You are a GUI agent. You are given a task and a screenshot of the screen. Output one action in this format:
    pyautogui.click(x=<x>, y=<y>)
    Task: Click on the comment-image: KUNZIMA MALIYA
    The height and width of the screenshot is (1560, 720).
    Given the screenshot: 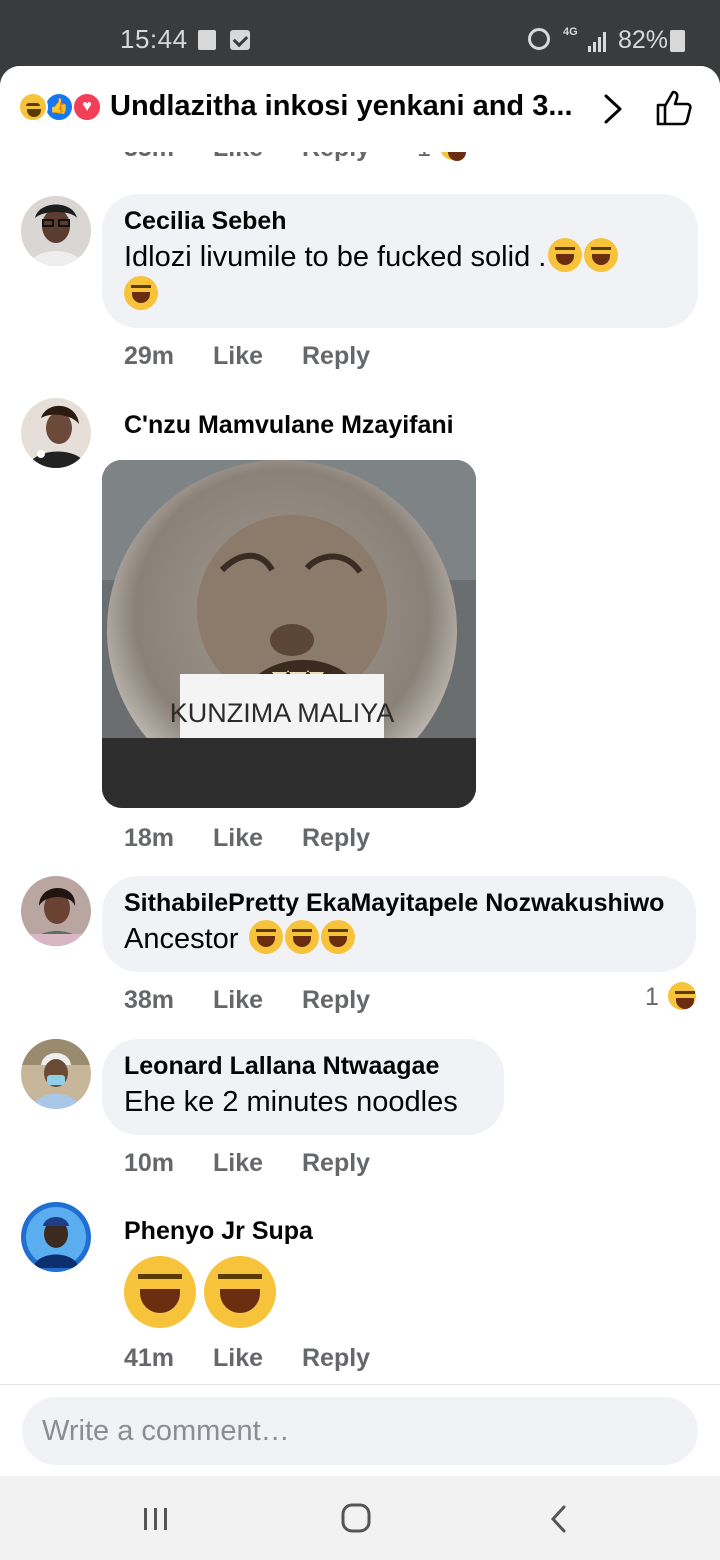 What is the action you would take?
    pyautogui.click(x=289, y=634)
    